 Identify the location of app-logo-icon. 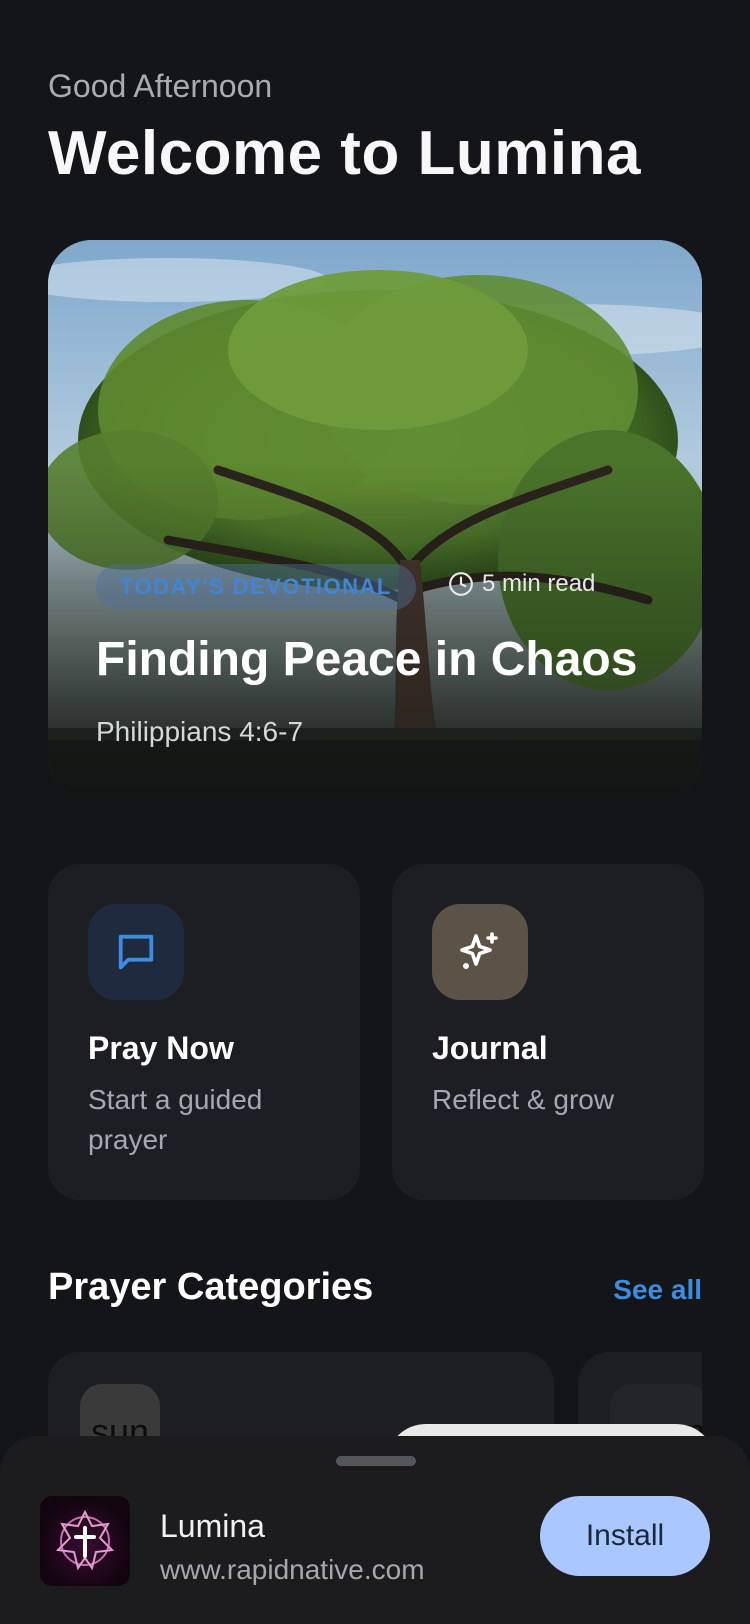
(85, 1541).